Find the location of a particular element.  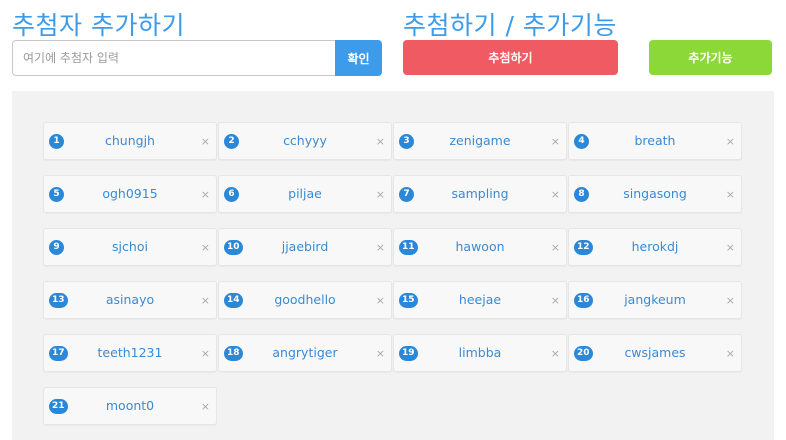

participant-chip: 7 sampling × is located at coordinates (480, 194).